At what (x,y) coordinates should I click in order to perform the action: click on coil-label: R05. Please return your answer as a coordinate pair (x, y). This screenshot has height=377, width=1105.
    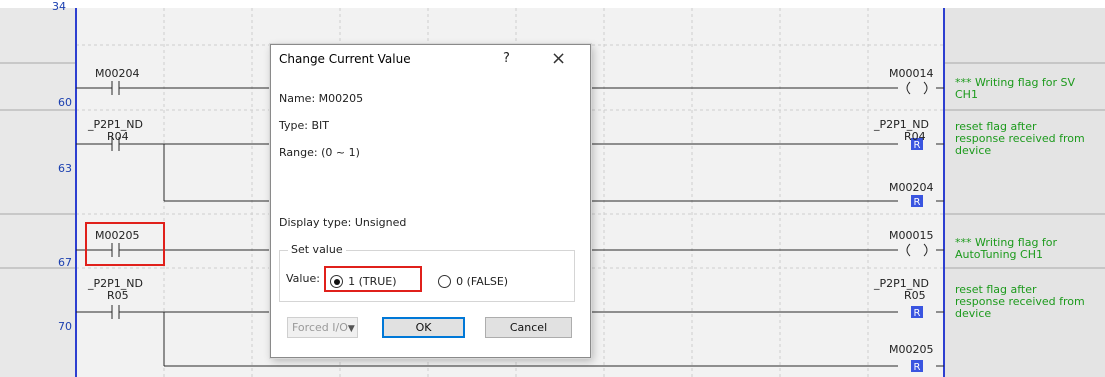
    Looking at the image, I should click on (915, 295).